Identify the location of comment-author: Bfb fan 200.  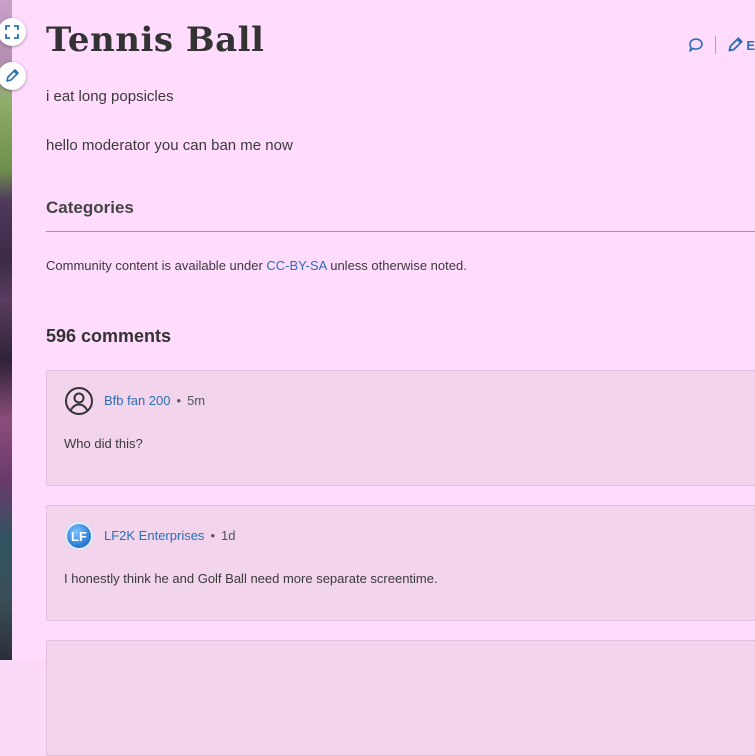
(137, 400).